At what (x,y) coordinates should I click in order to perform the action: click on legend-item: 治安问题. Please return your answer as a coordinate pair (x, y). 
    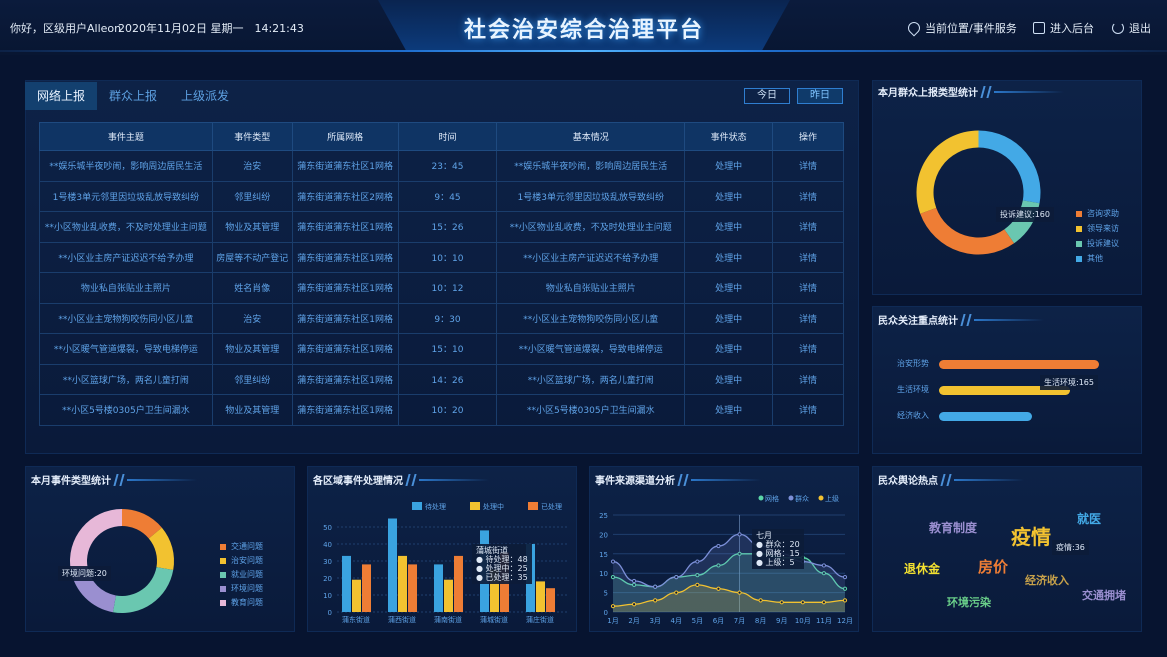
    Looking at the image, I should click on (241, 560).